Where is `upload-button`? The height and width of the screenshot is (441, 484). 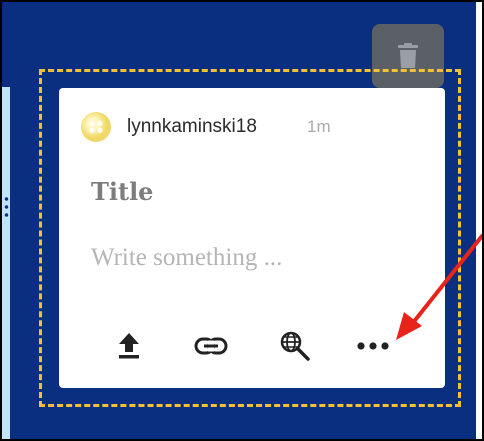 upload-button is located at coordinates (129, 346).